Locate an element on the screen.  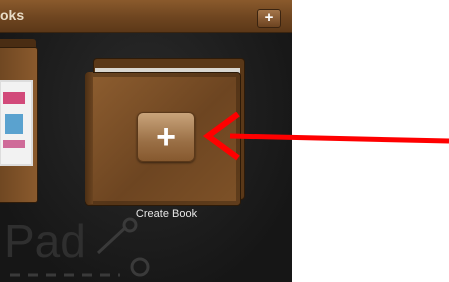
album-spine is located at coordinates (89, 138).